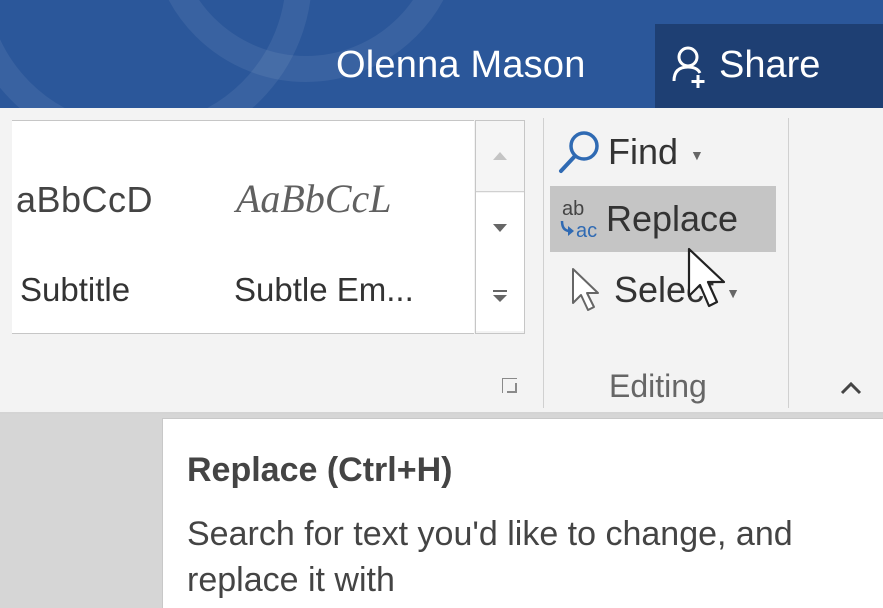 The height and width of the screenshot is (608, 883). Describe the element at coordinates (672, 218) in the screenshot. I see `replace-label: Replace` at that location.